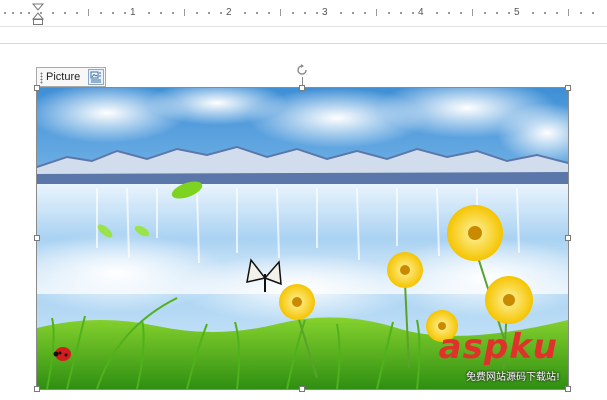  What do you see at coordinates (302, 88) in the screenshot?
I see `resize-handle-top` at bounding box center [302, 88].